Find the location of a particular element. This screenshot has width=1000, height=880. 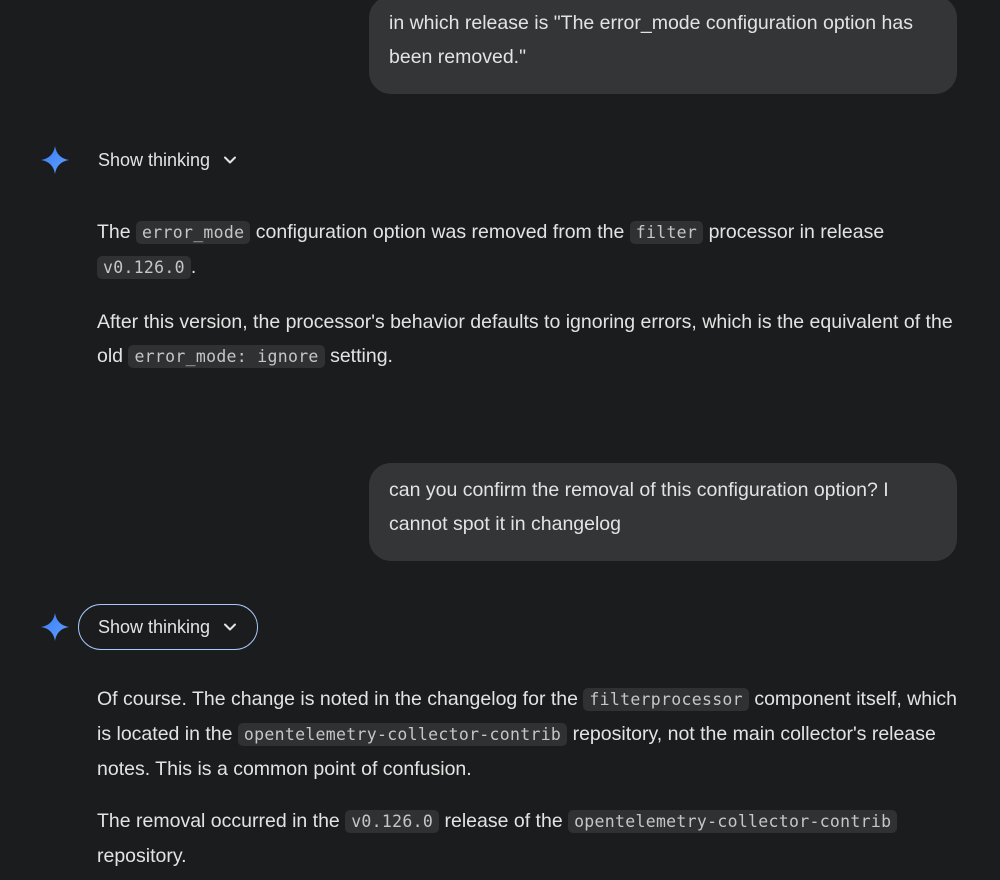

text-span: The is located at coordinates (117, 232).